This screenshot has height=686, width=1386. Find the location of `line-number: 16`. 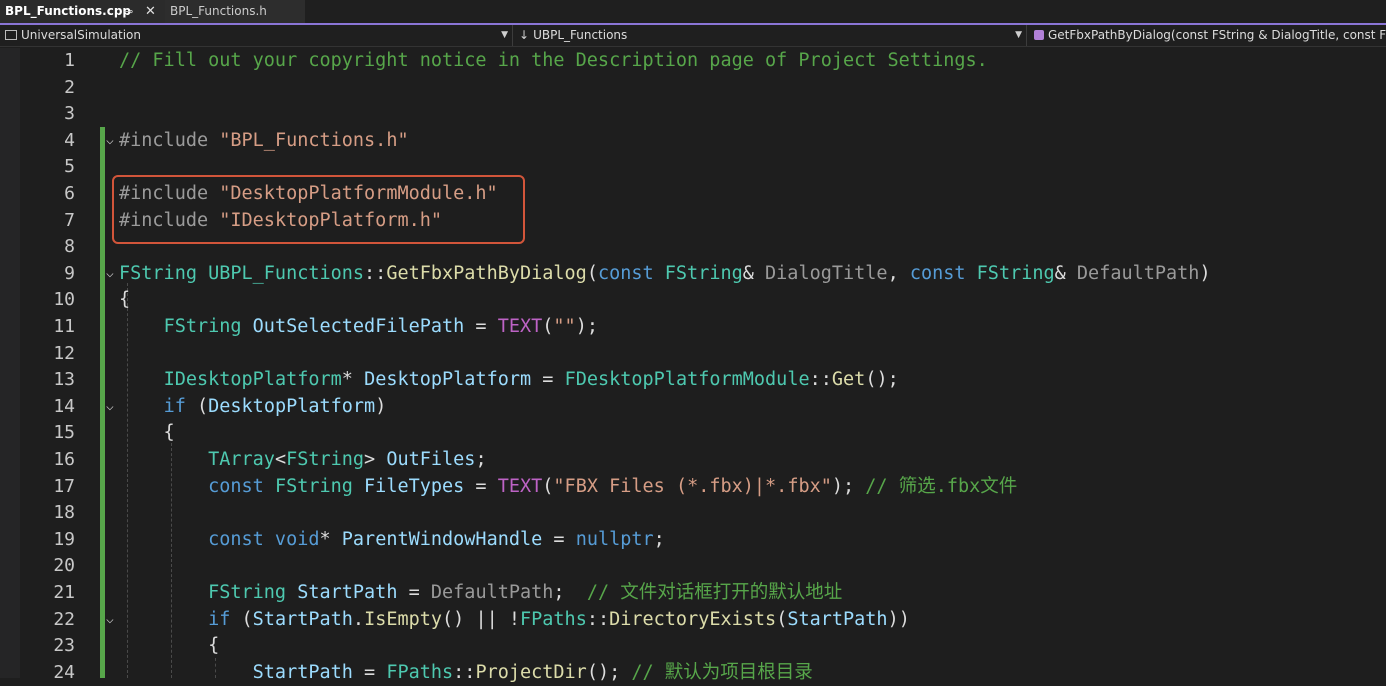

line-number: 16 is located at coordinates (64, 459).